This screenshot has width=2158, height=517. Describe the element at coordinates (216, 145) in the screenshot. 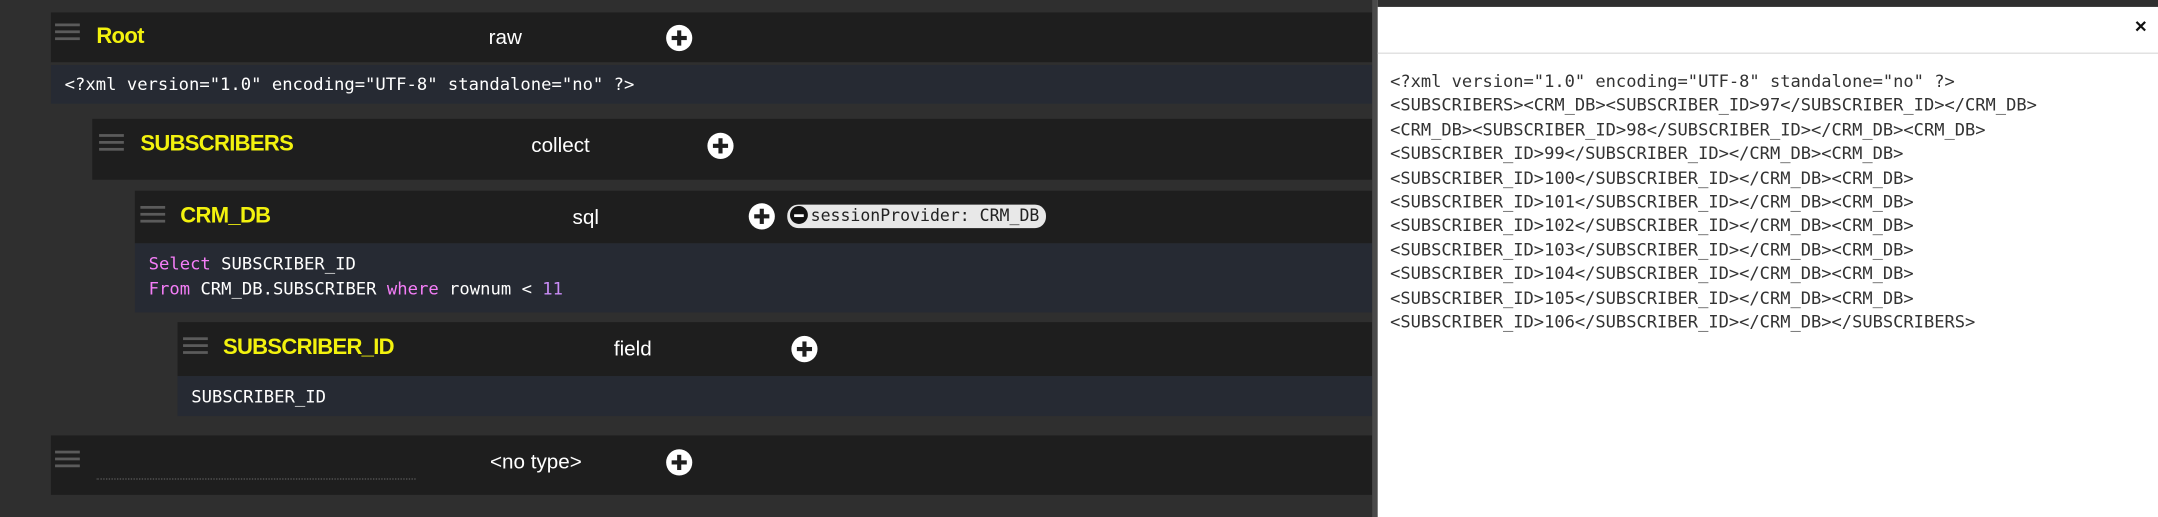

I see `node-name: SUBSCRIBERS` at that location.